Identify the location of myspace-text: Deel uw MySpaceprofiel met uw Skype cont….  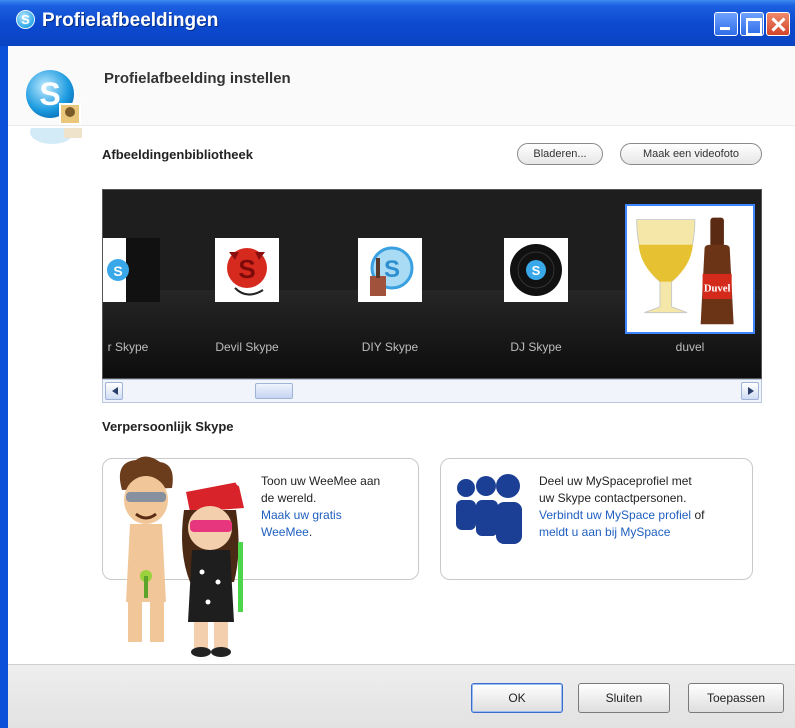
(644, 507).